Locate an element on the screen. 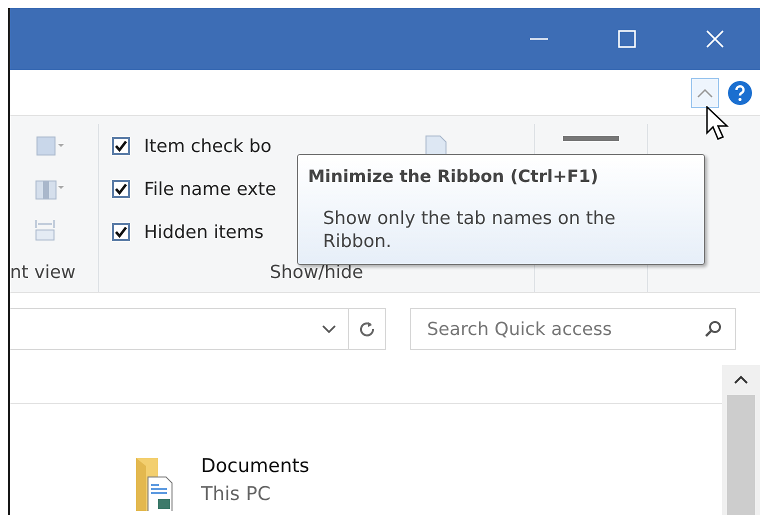 The image size is (760, 515). checkbox-label: Hidden items is located at coordinates (204, 232).